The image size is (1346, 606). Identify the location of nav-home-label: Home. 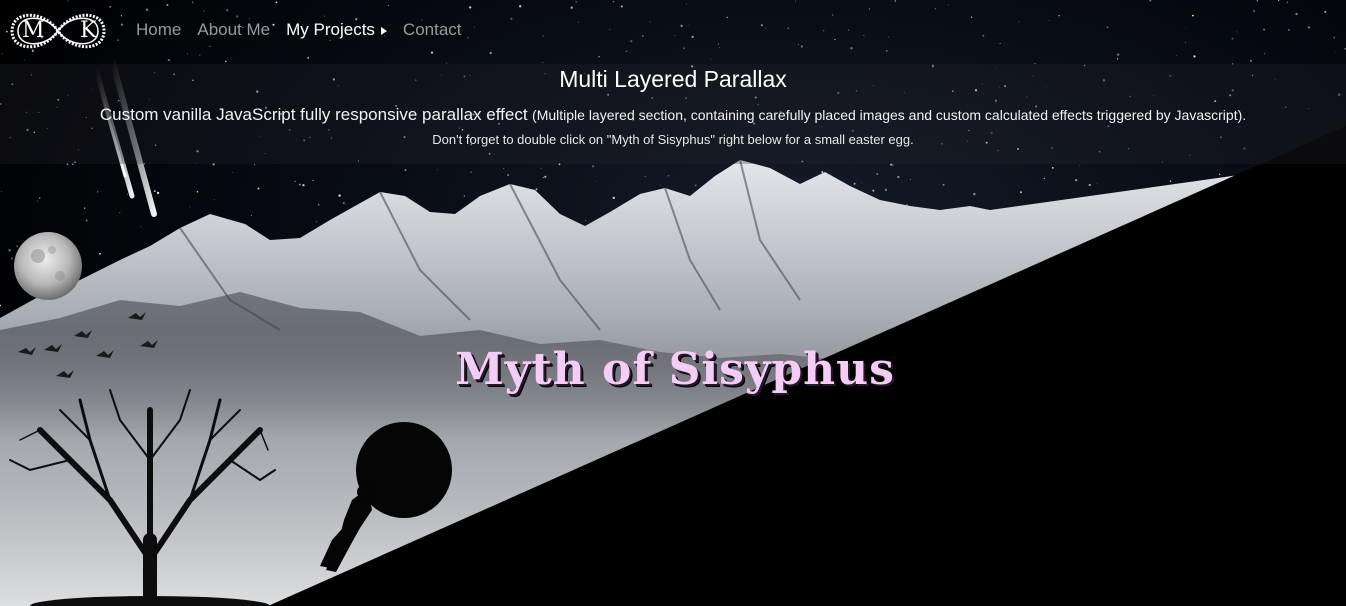
(159, 29).